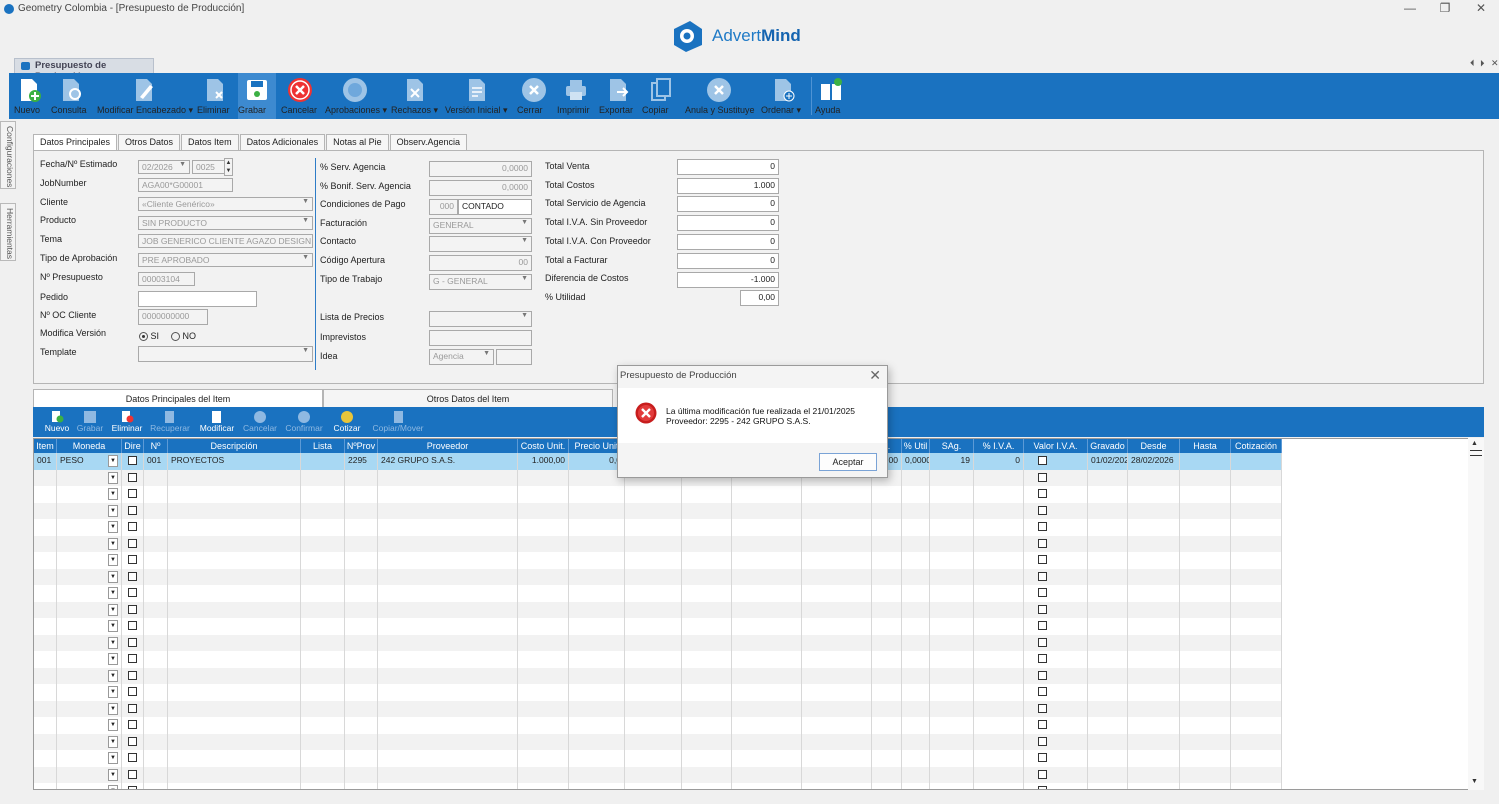  I want to click on tab-close-icon: ✕, so click(1495, 63).